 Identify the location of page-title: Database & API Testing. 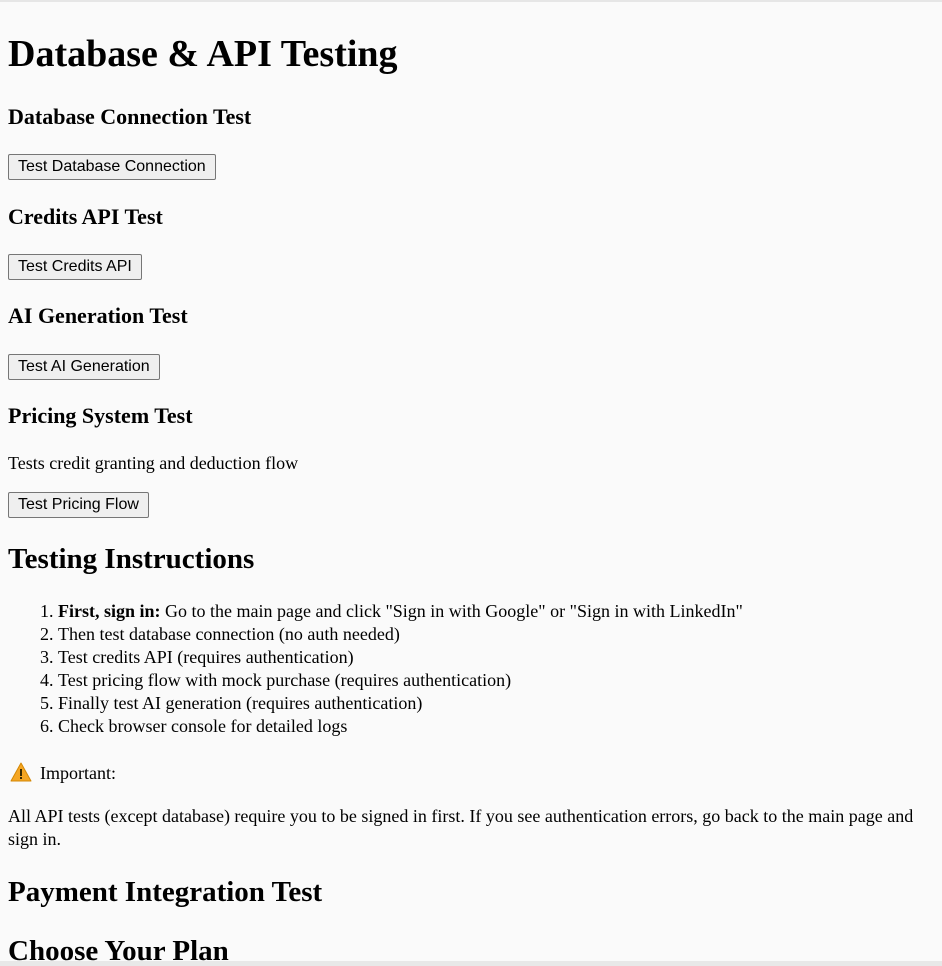
(203, 54).